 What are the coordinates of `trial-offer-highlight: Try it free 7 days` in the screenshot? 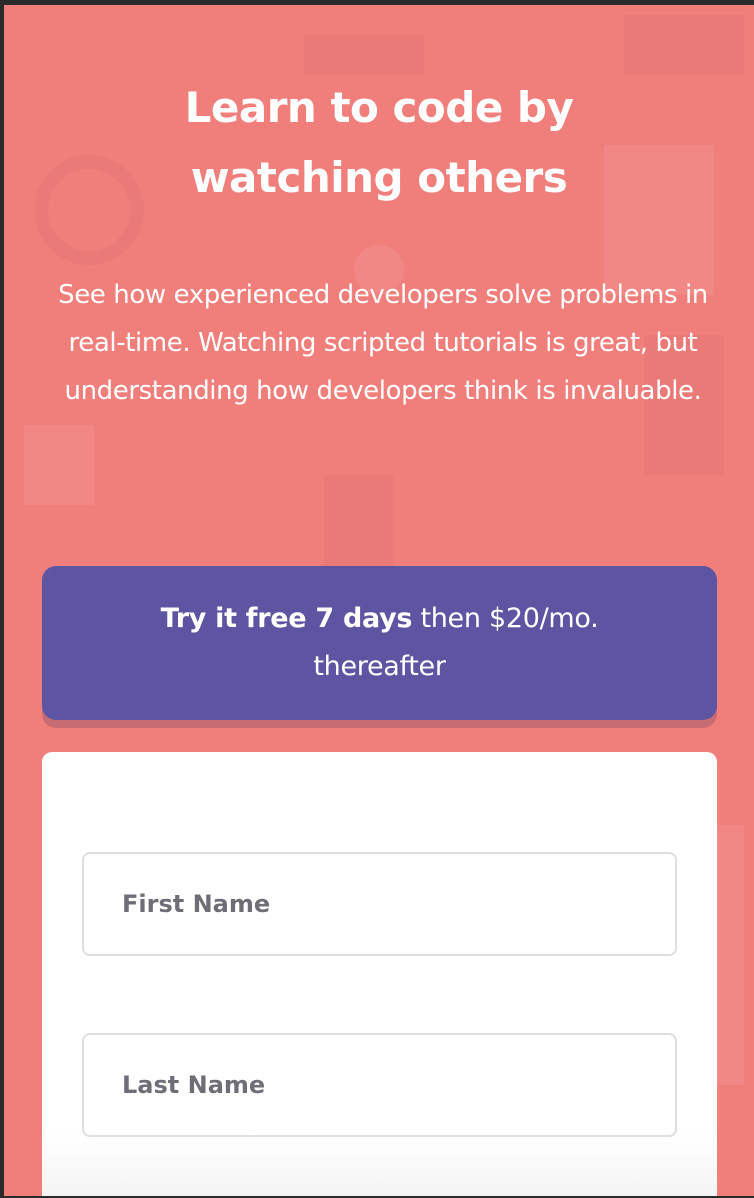 It's located at (286, 618).